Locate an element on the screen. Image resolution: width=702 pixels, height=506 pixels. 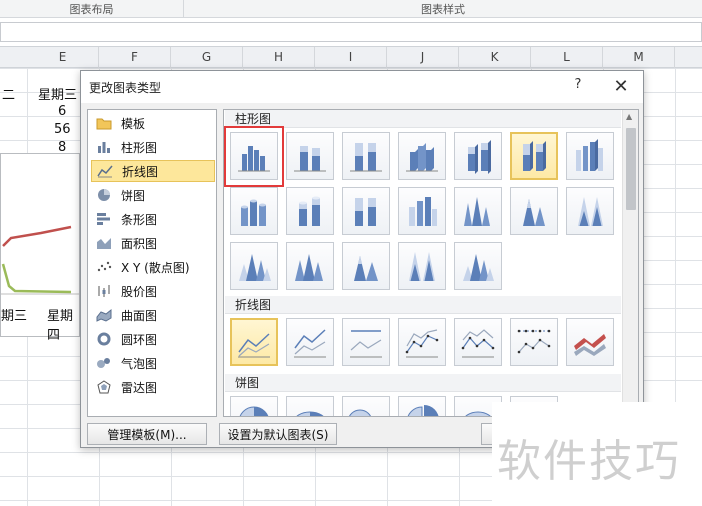
chart-type-bubble: 气泡图 is located at coordinates (153, 363).